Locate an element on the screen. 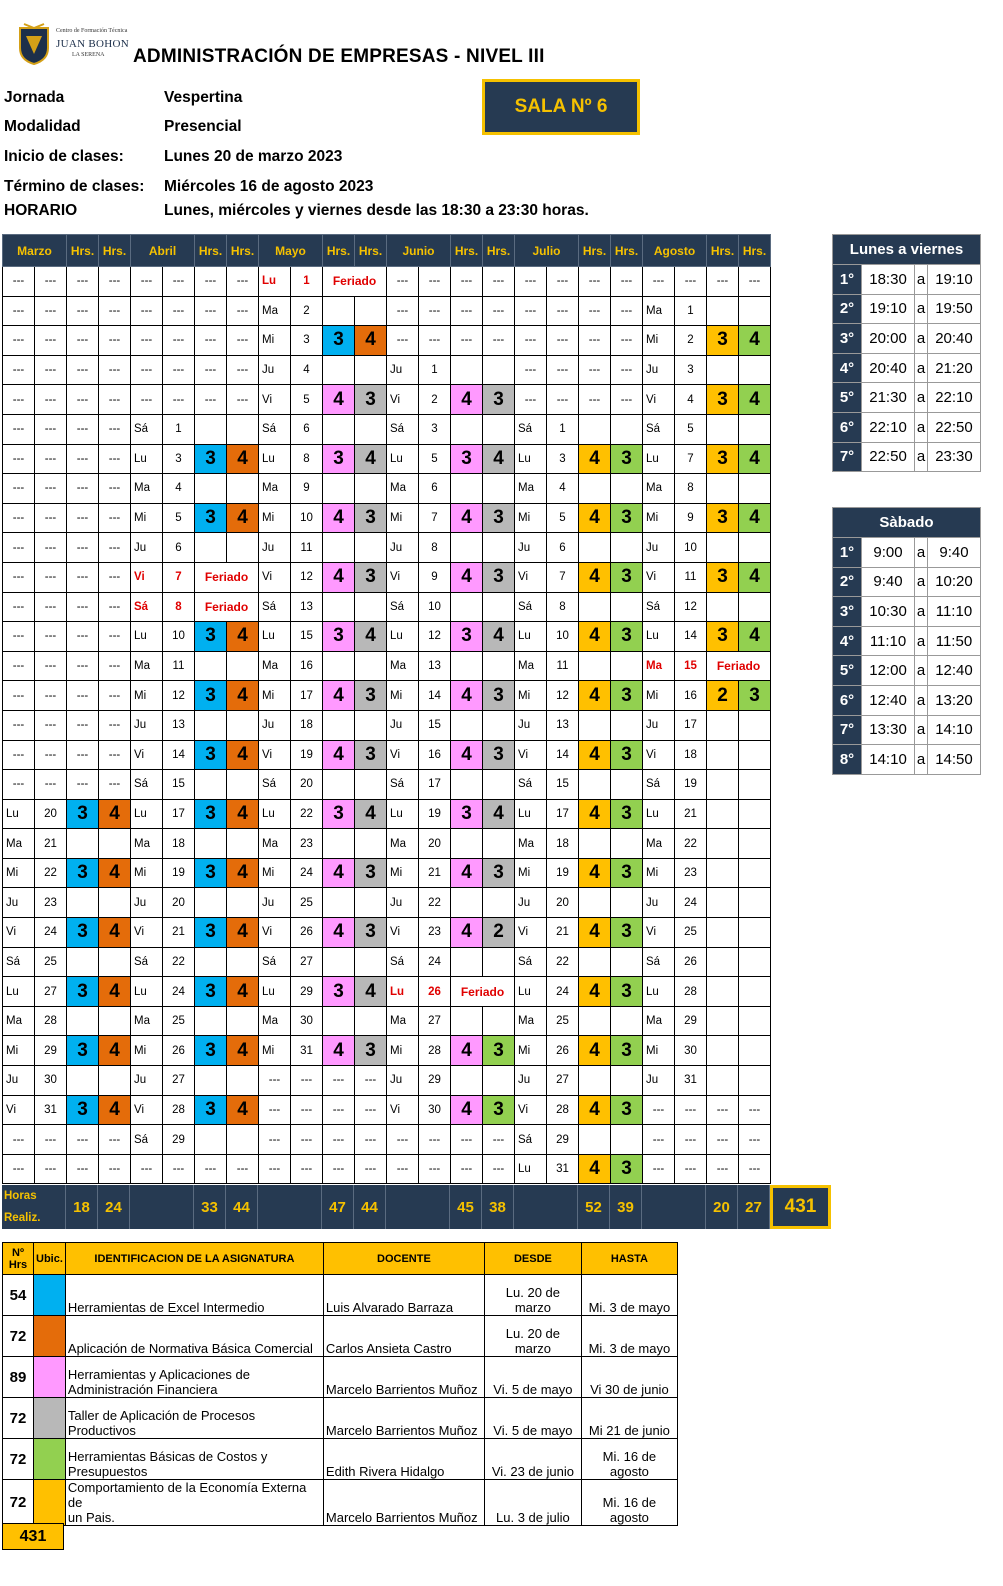 Image resolution: width=1003 pixels, height=1586 pixels. block-end-time: 19:50 is located at coordinates (954, 309).